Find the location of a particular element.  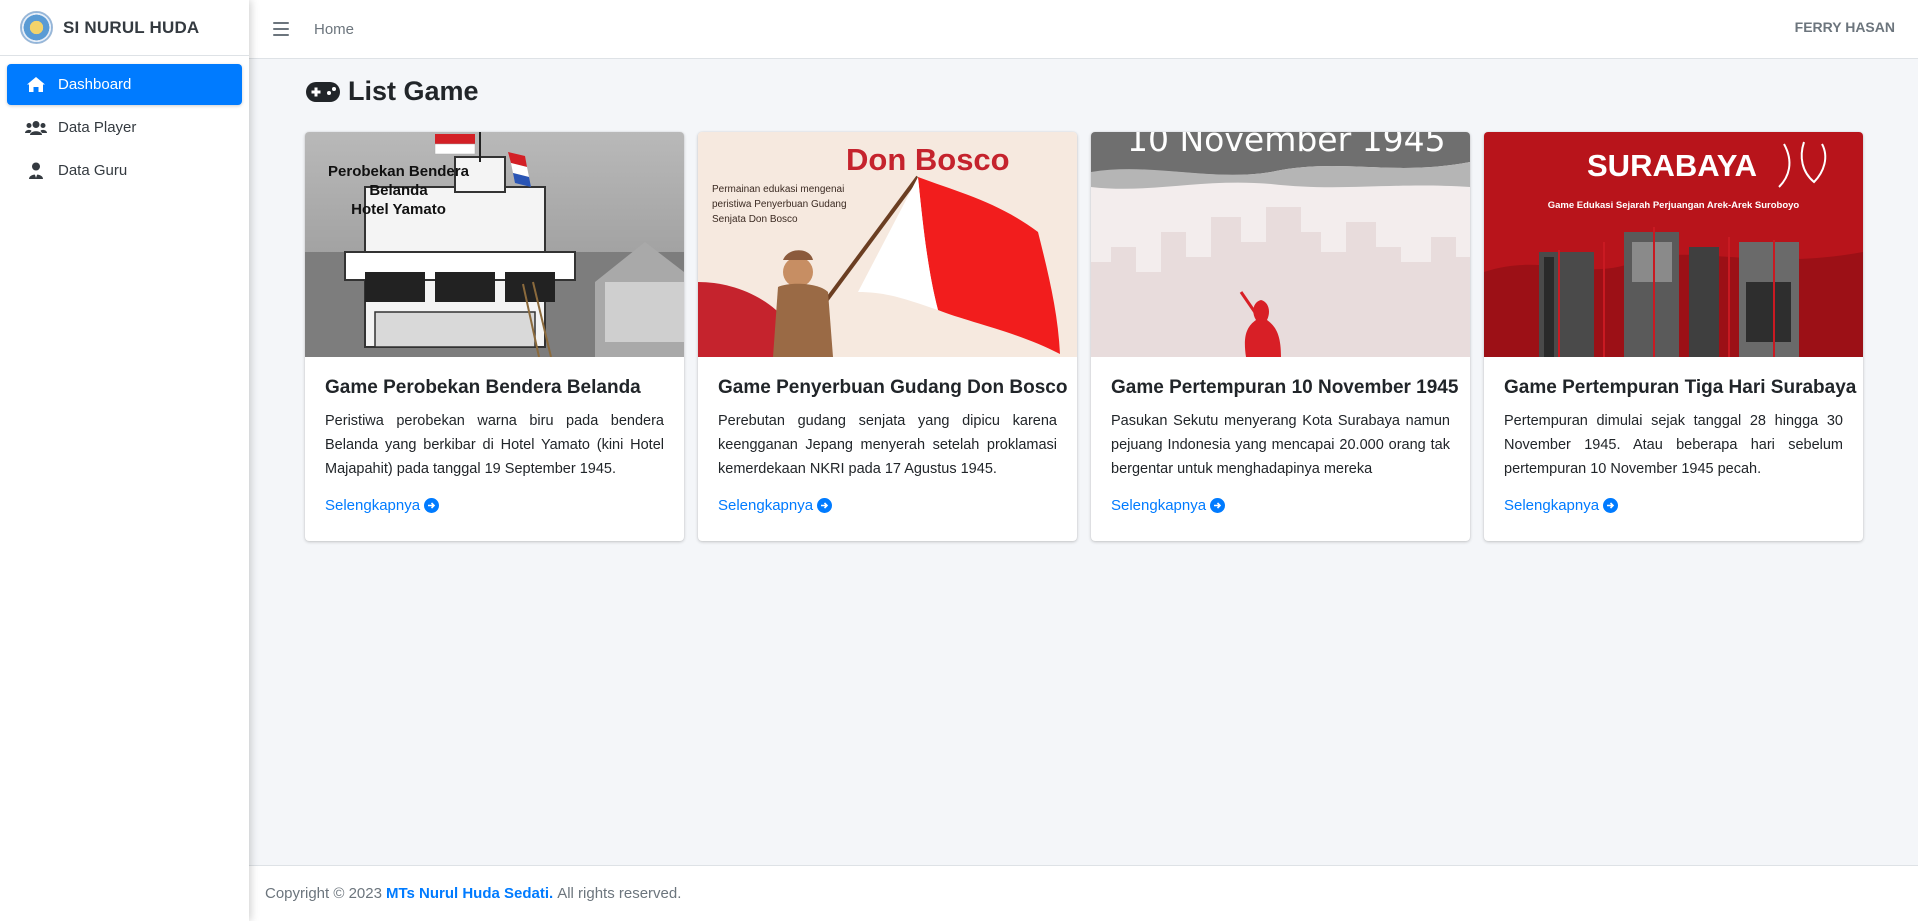

sidebar-item-label: Data Guru is located at coordinates (93, 170).